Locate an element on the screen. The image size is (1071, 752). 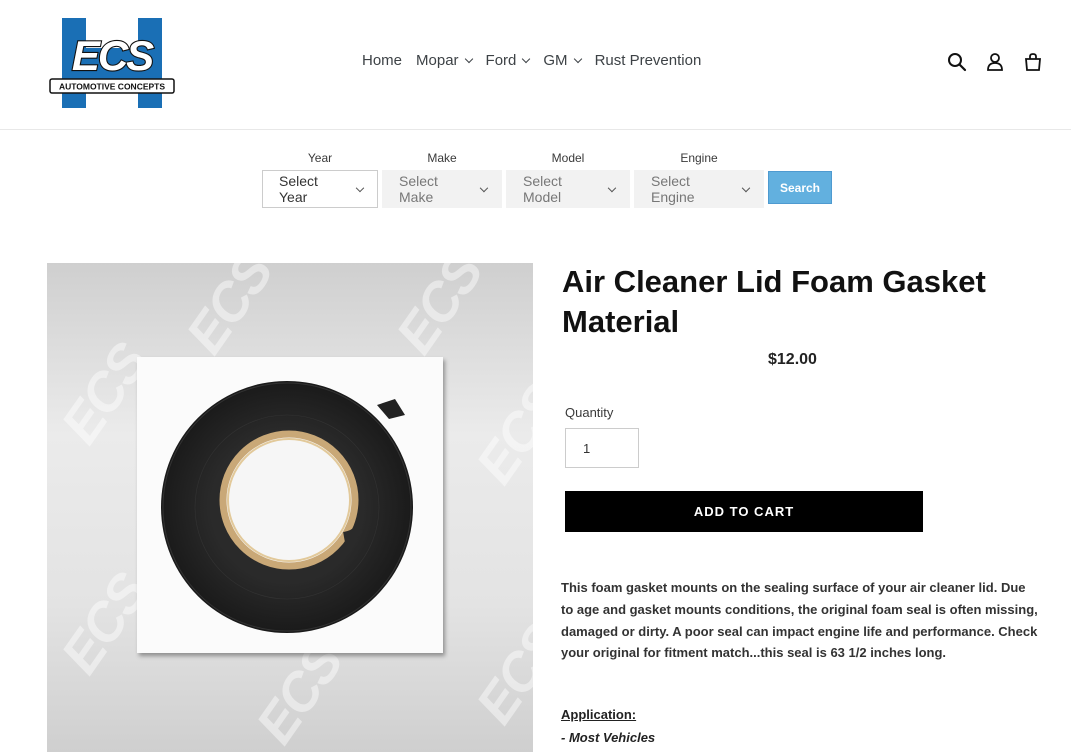
cart-icon is located at coordinates (1033, 62).